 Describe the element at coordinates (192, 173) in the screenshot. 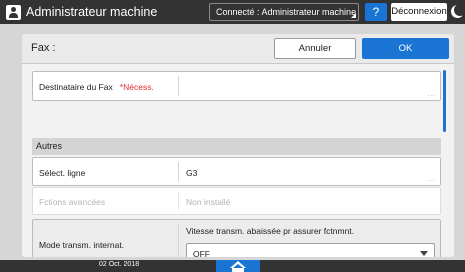

I see `line-select-value: G3` at that location.